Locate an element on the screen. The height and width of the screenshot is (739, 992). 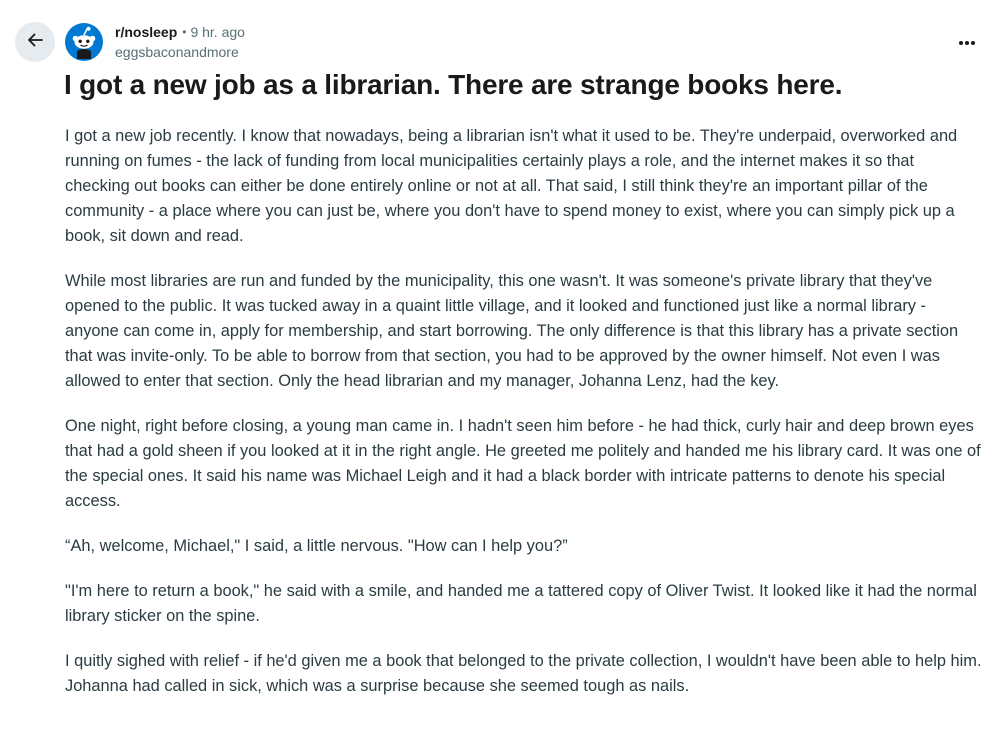
arrow-left-icon is located at coordinates (35, 42).